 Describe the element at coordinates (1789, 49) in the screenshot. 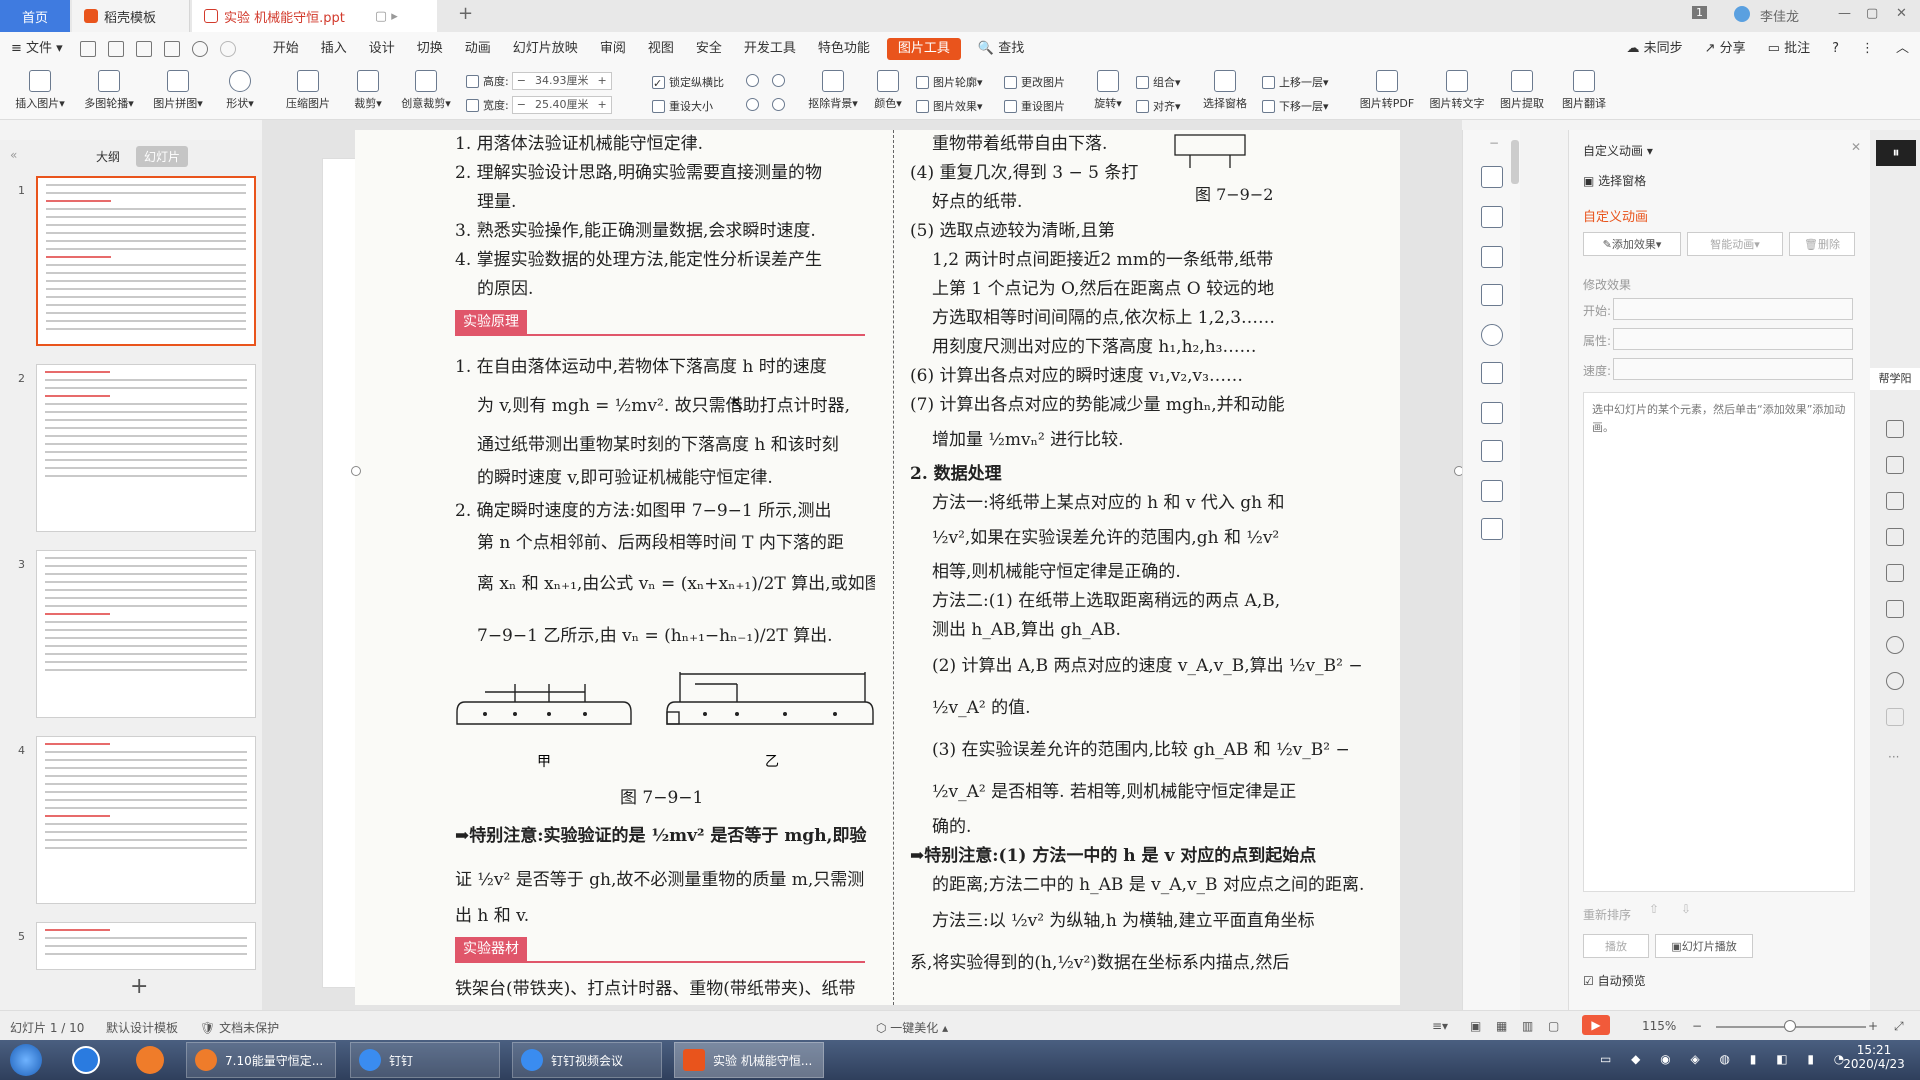

I see `comment-button: ▭ 批注` at that location.